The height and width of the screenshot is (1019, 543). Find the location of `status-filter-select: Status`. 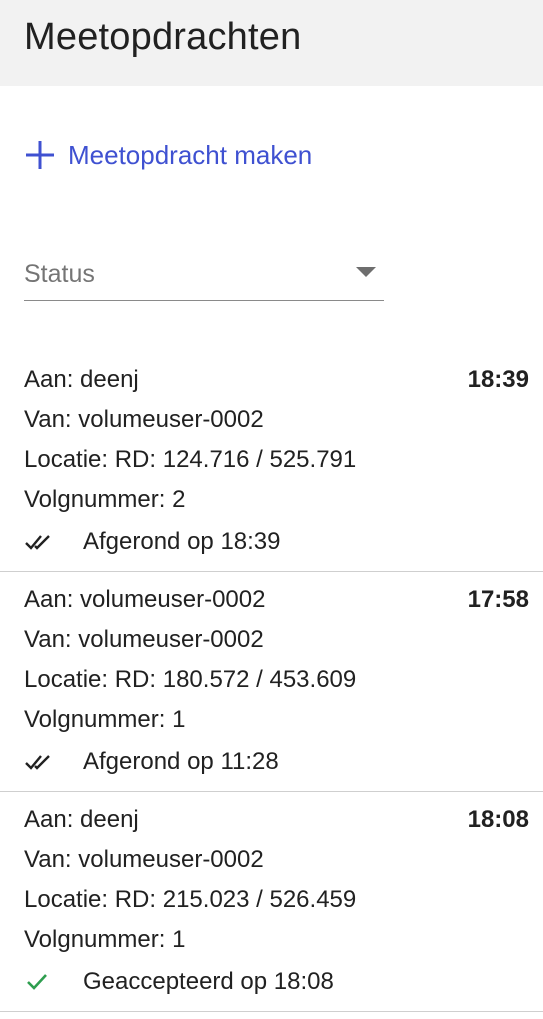

status-filter-select: Status is located at coordinates (204, 275).